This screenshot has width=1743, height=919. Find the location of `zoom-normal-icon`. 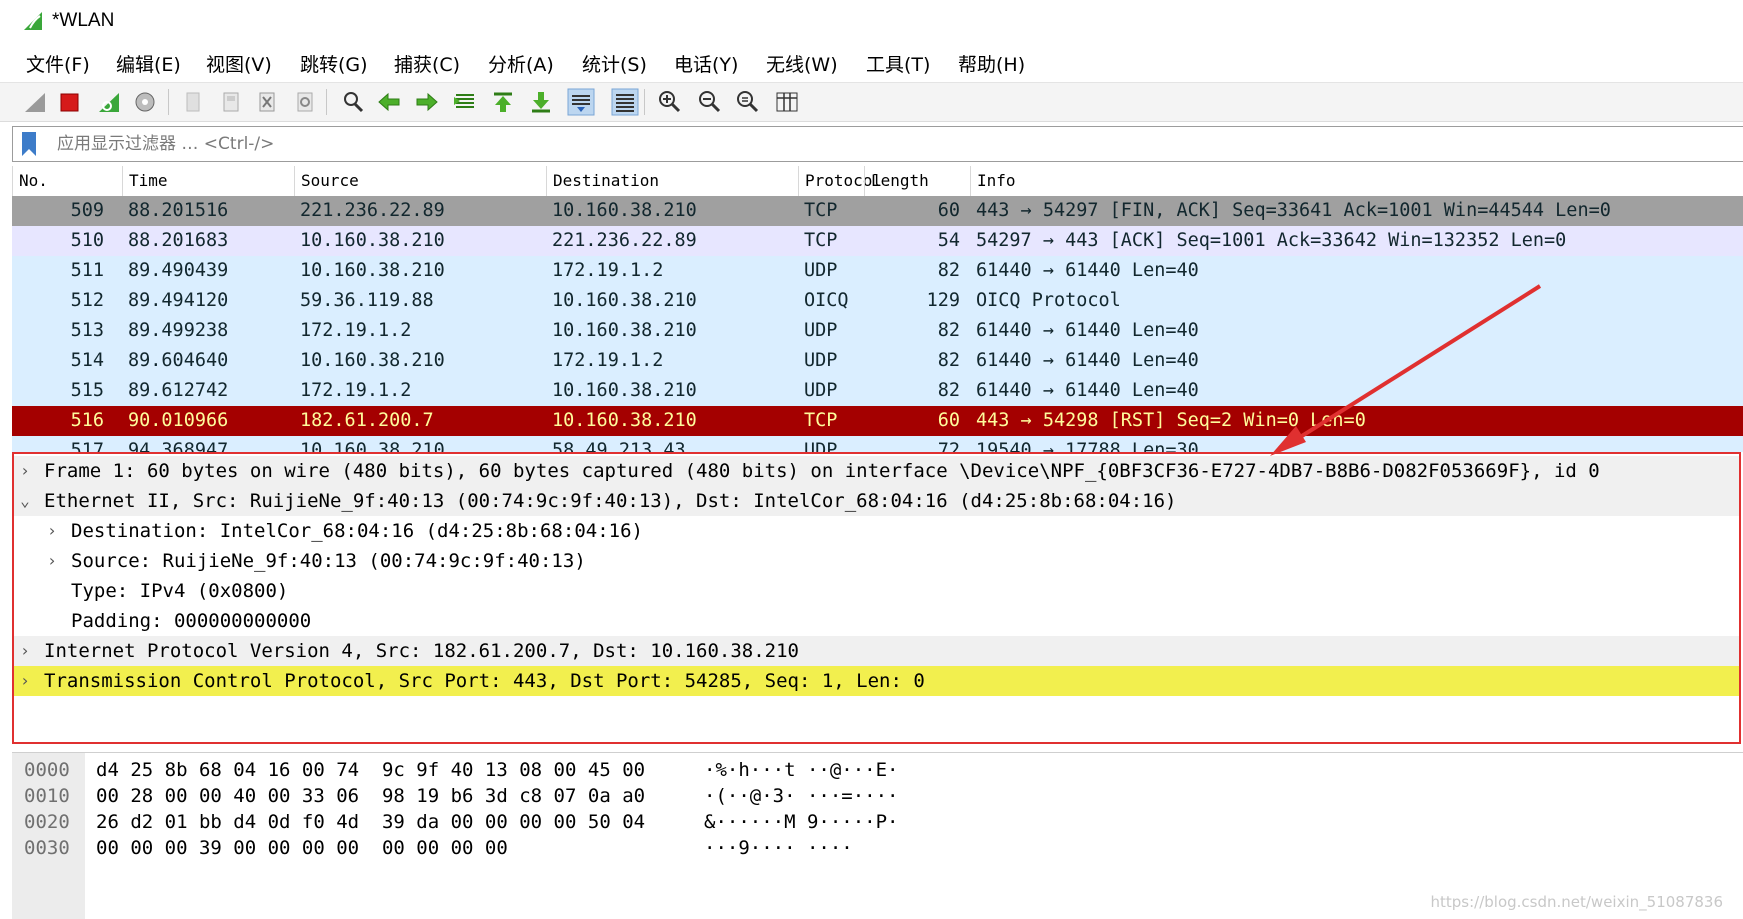

zoom-normal-icon is located at coordinates (747, 102).